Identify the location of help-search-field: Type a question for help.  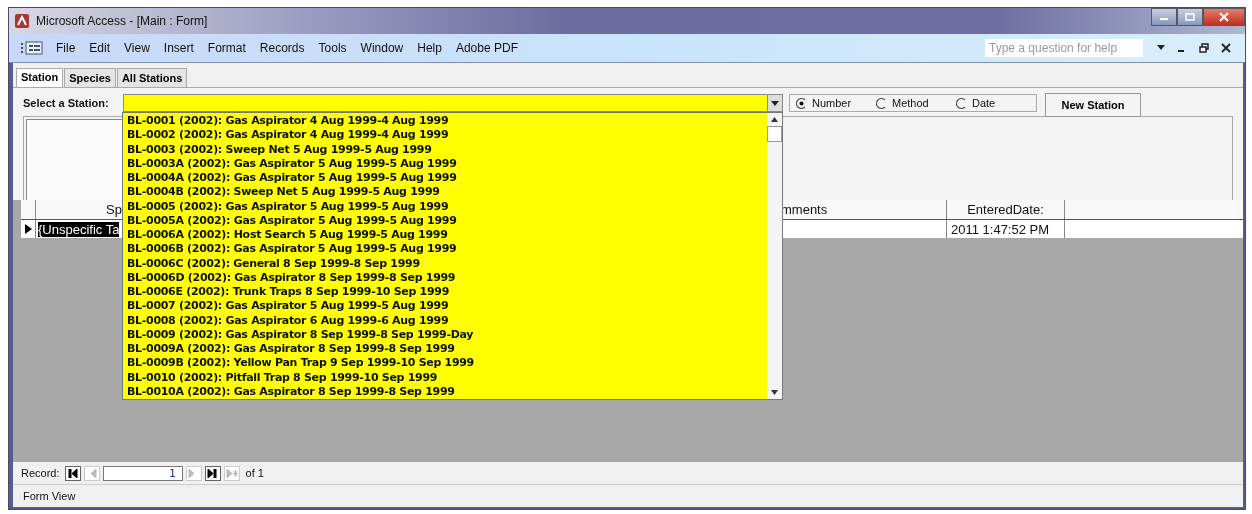
(1064, 48).